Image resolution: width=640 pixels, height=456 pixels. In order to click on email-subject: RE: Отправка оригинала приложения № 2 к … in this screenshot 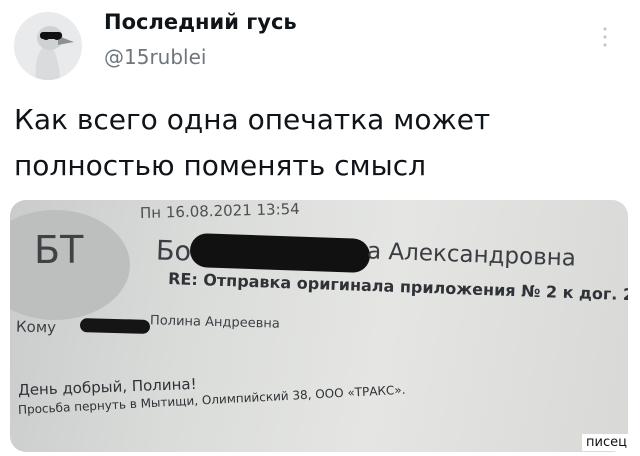, I will do `click(397, 287)`.